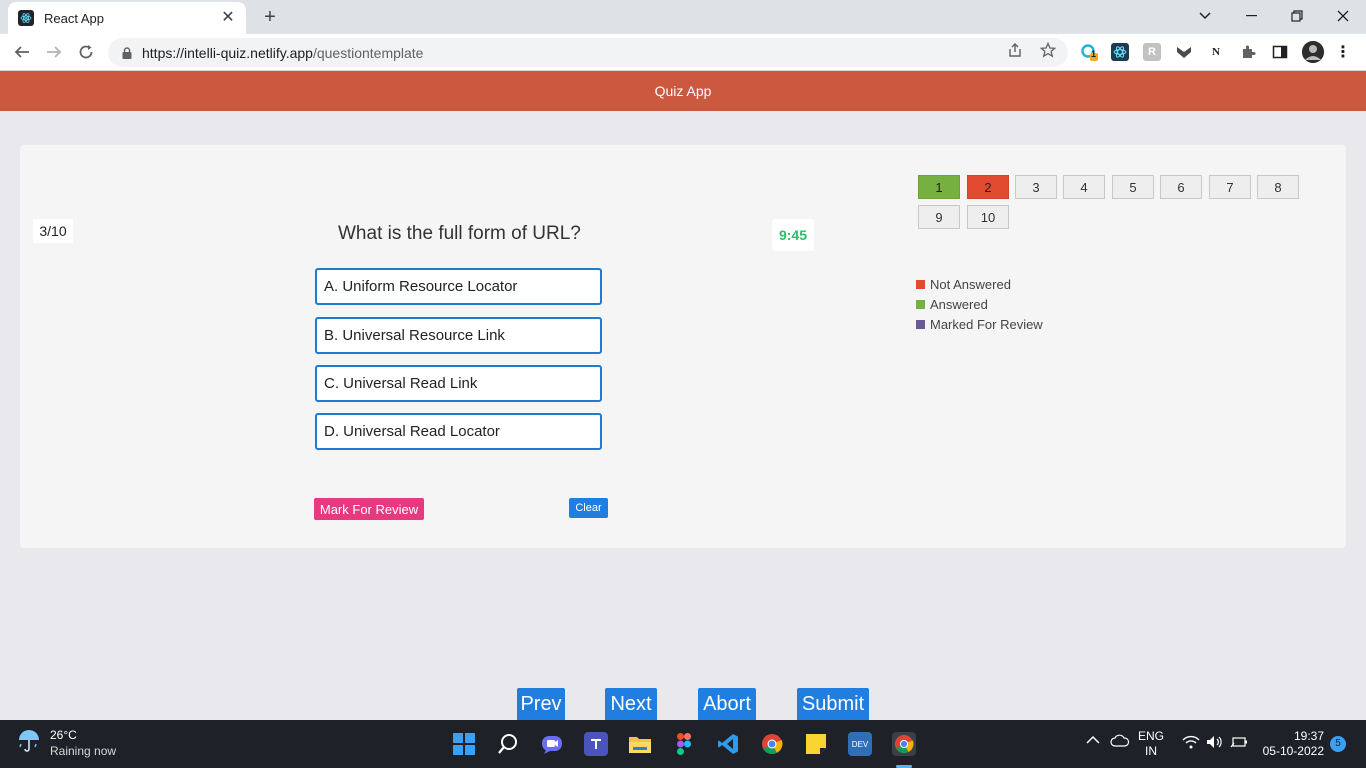  I want to click on extensions-puzzle-icon, so click(1248, 52).